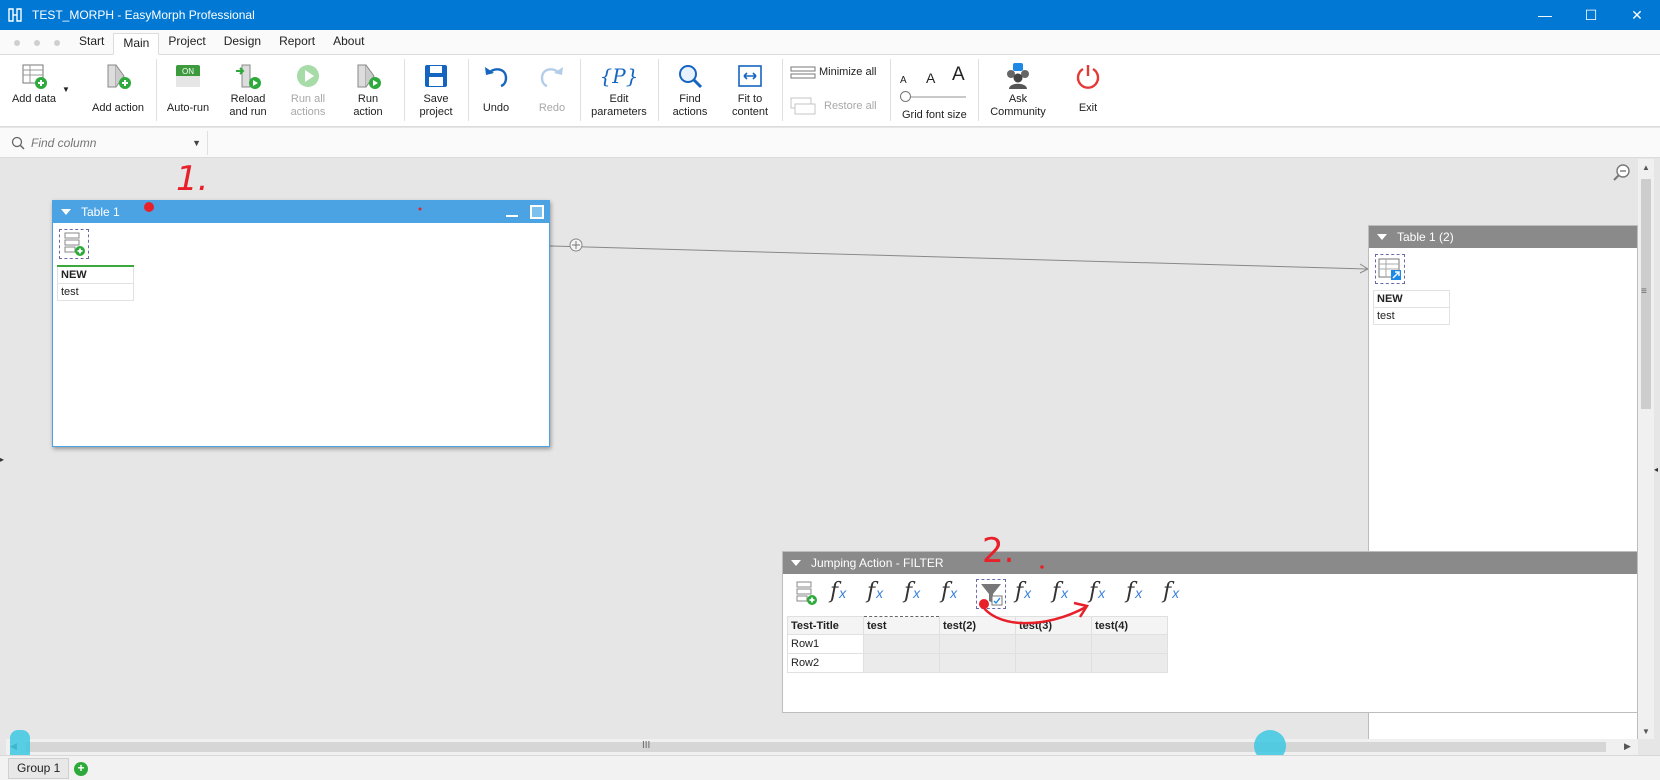 This screenshot has width=1660, height=780. Describe the element at coordinates (619, 91) in the screenshot. I see `edit-parameters-button: {P} Edit parameters` at that location.